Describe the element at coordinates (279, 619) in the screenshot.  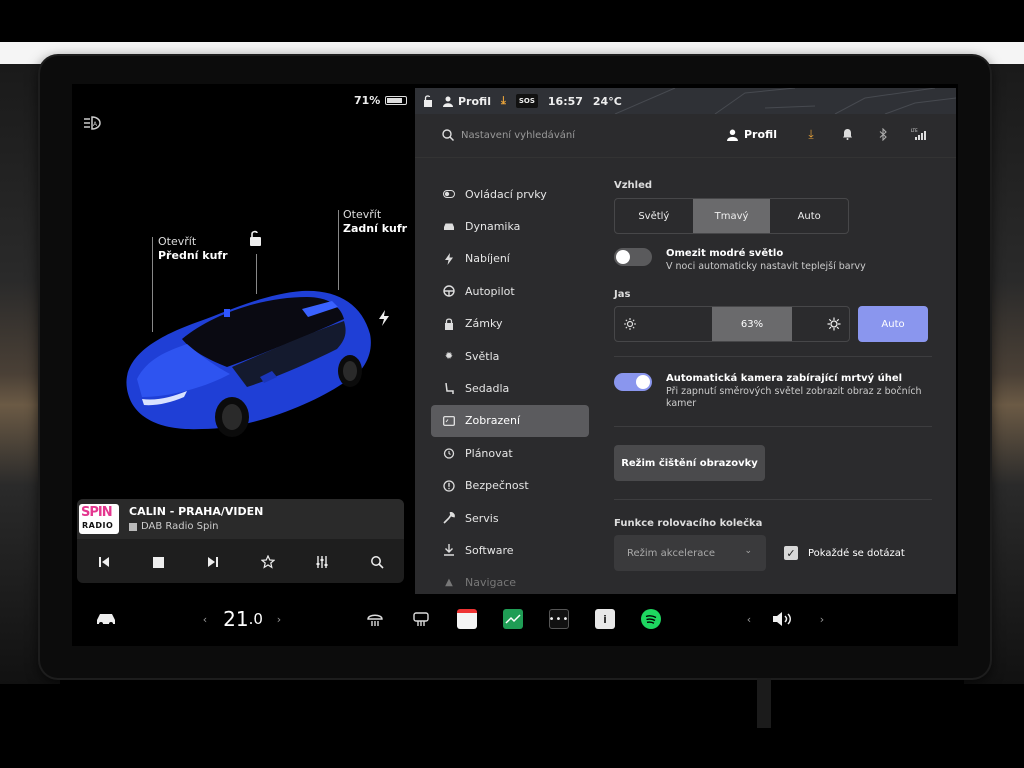
I see `temp-up-chevron-icon: ›` at that location.